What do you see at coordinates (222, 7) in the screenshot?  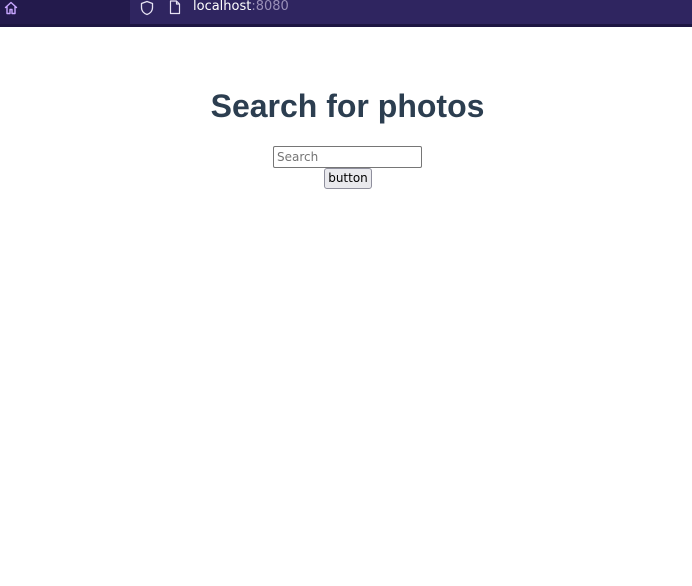 I see `url-host: localhost` at bounding box center [222, 7].